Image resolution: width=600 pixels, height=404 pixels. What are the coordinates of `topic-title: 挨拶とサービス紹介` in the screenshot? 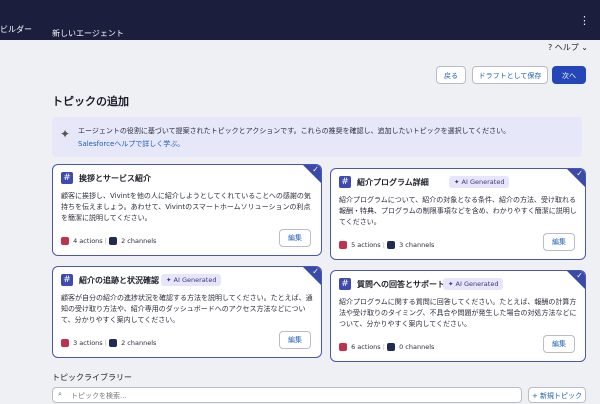 It's located at (115, 178).